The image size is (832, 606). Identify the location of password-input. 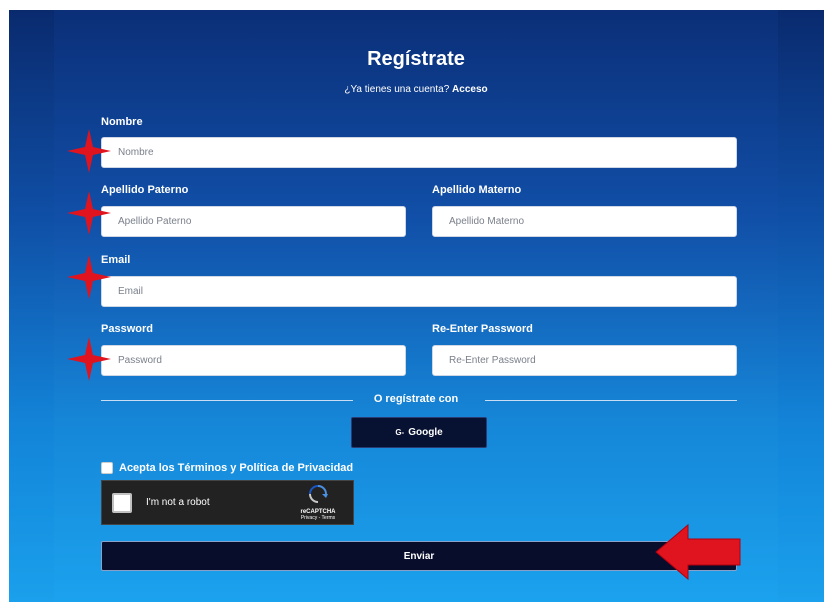
(253, 360).